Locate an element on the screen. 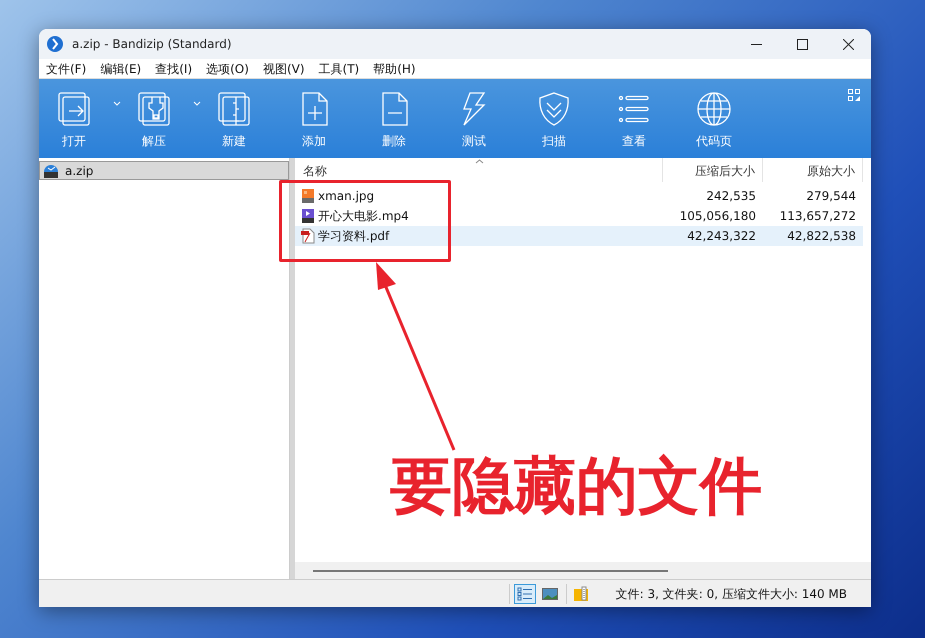  compressed-size: 242,535 is located at coordinates (731, 196).